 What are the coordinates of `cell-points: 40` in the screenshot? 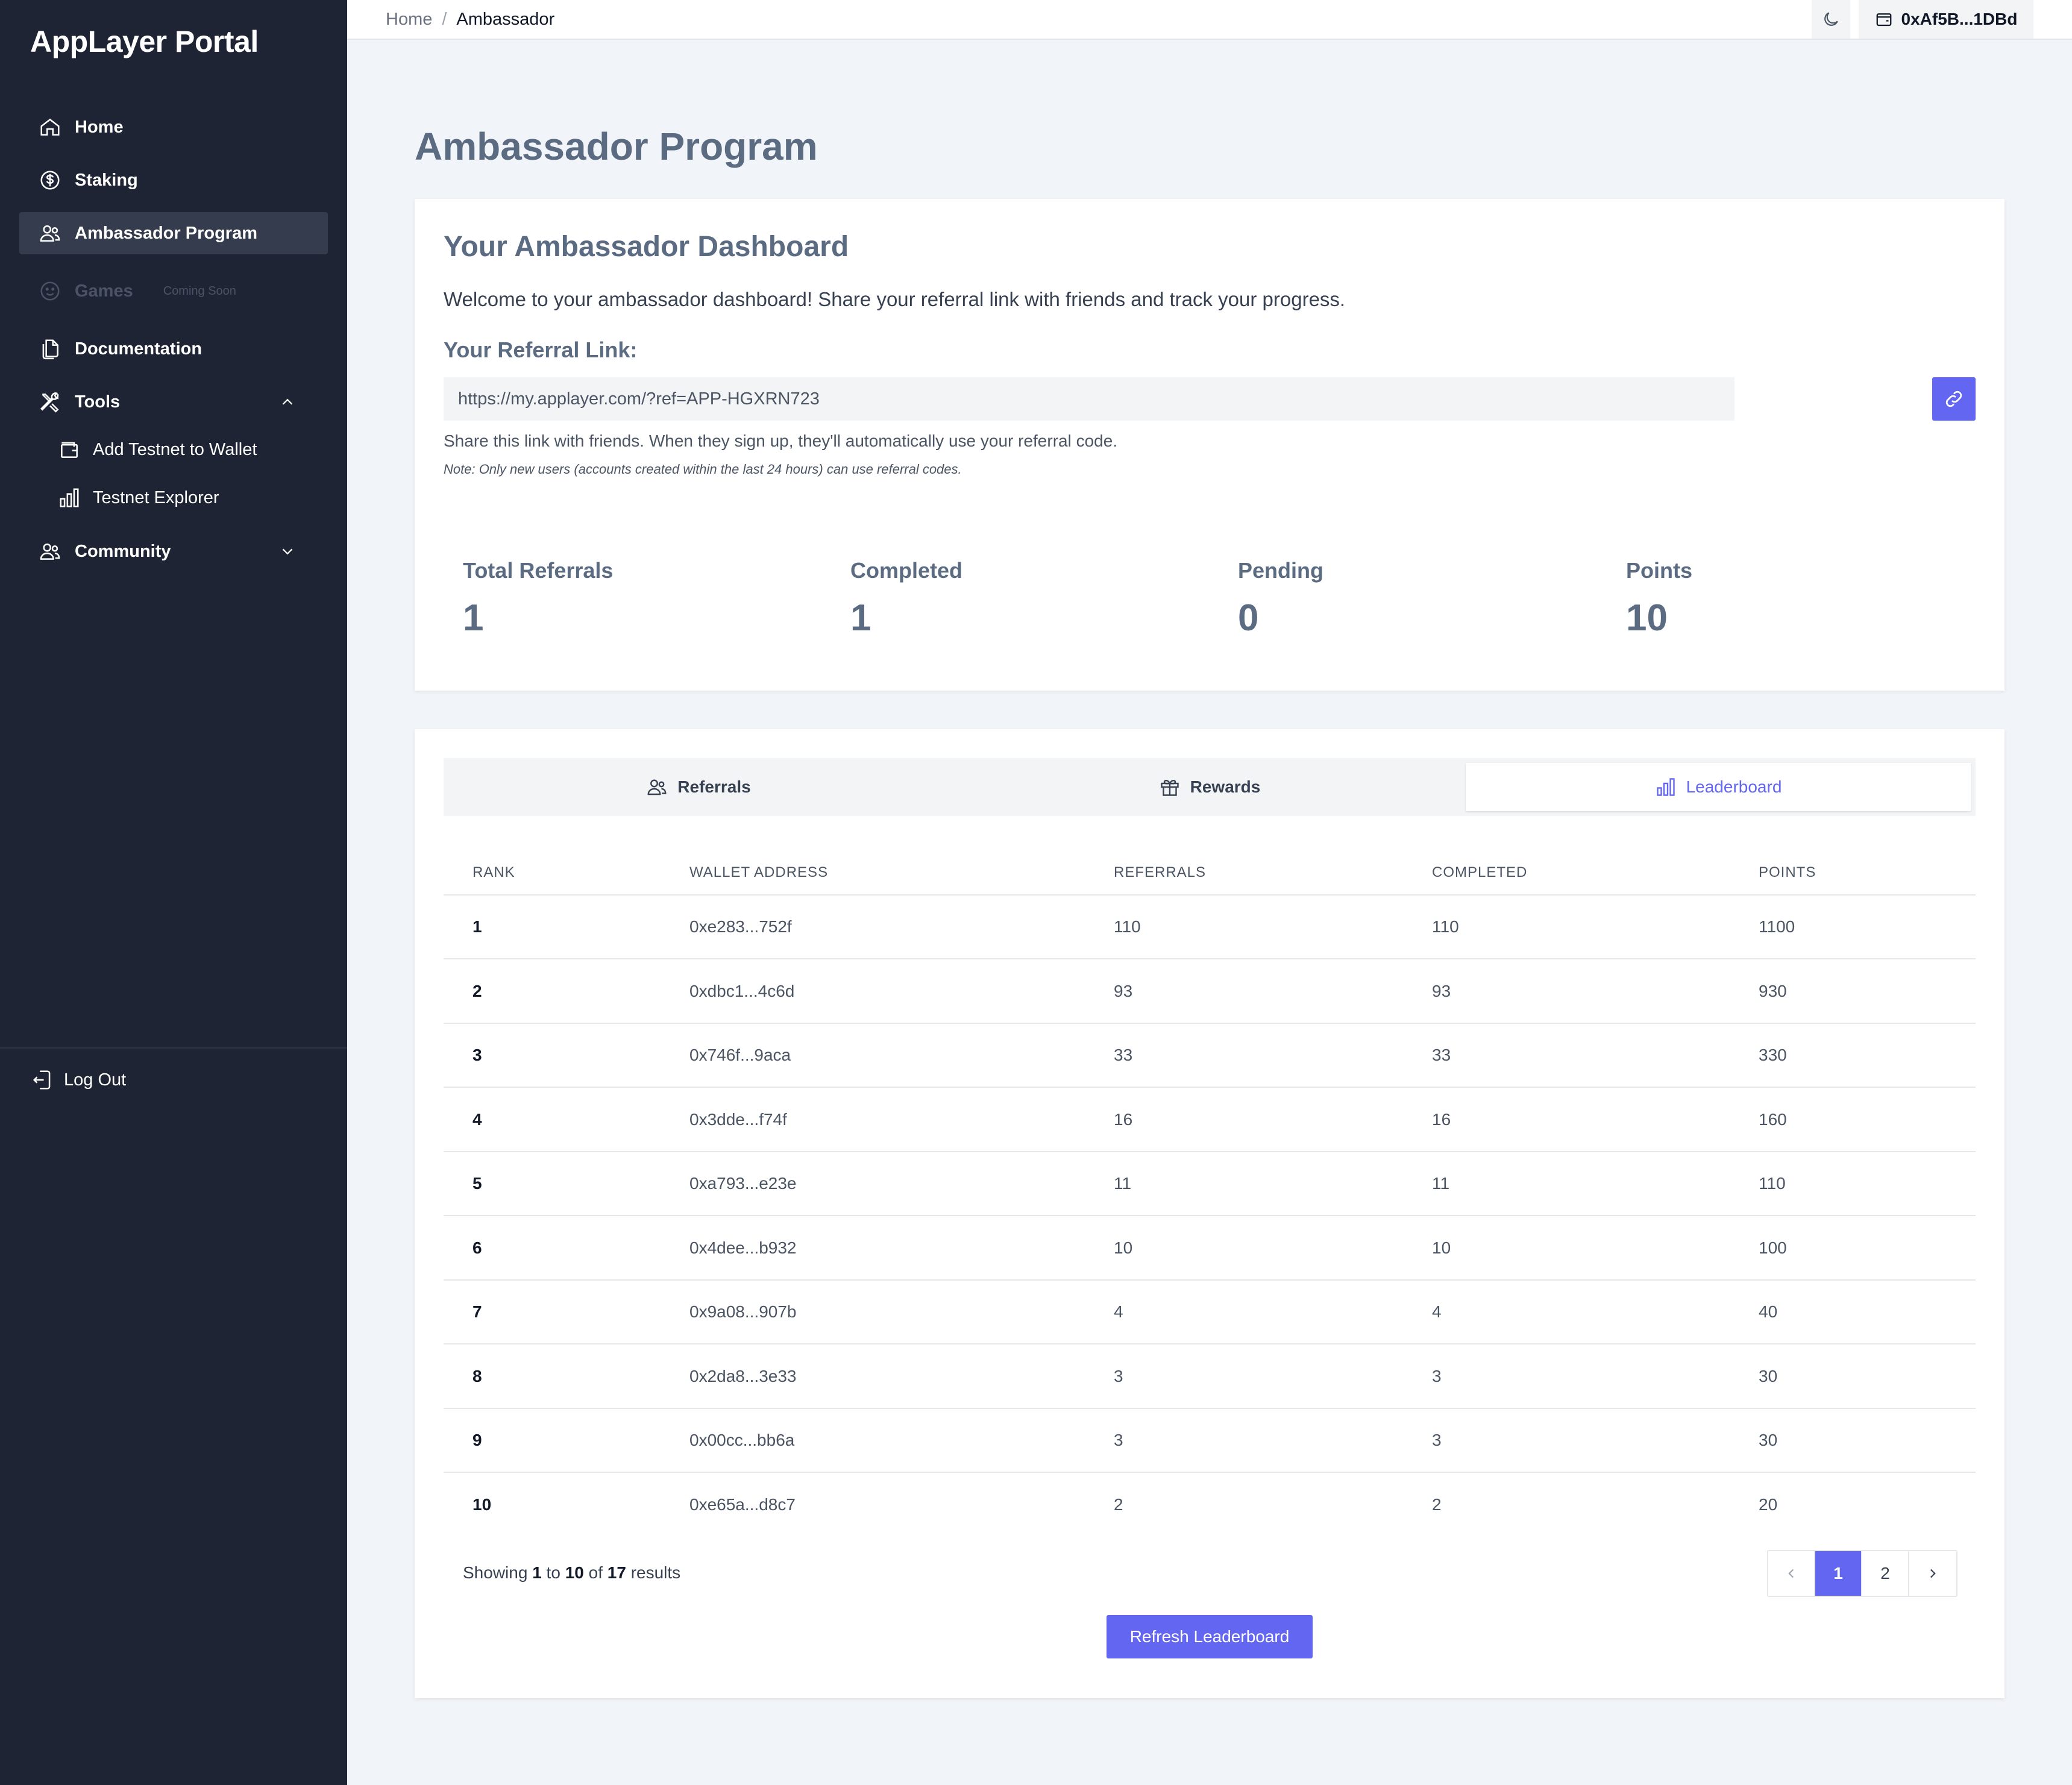 It's located at (1768, 1311).